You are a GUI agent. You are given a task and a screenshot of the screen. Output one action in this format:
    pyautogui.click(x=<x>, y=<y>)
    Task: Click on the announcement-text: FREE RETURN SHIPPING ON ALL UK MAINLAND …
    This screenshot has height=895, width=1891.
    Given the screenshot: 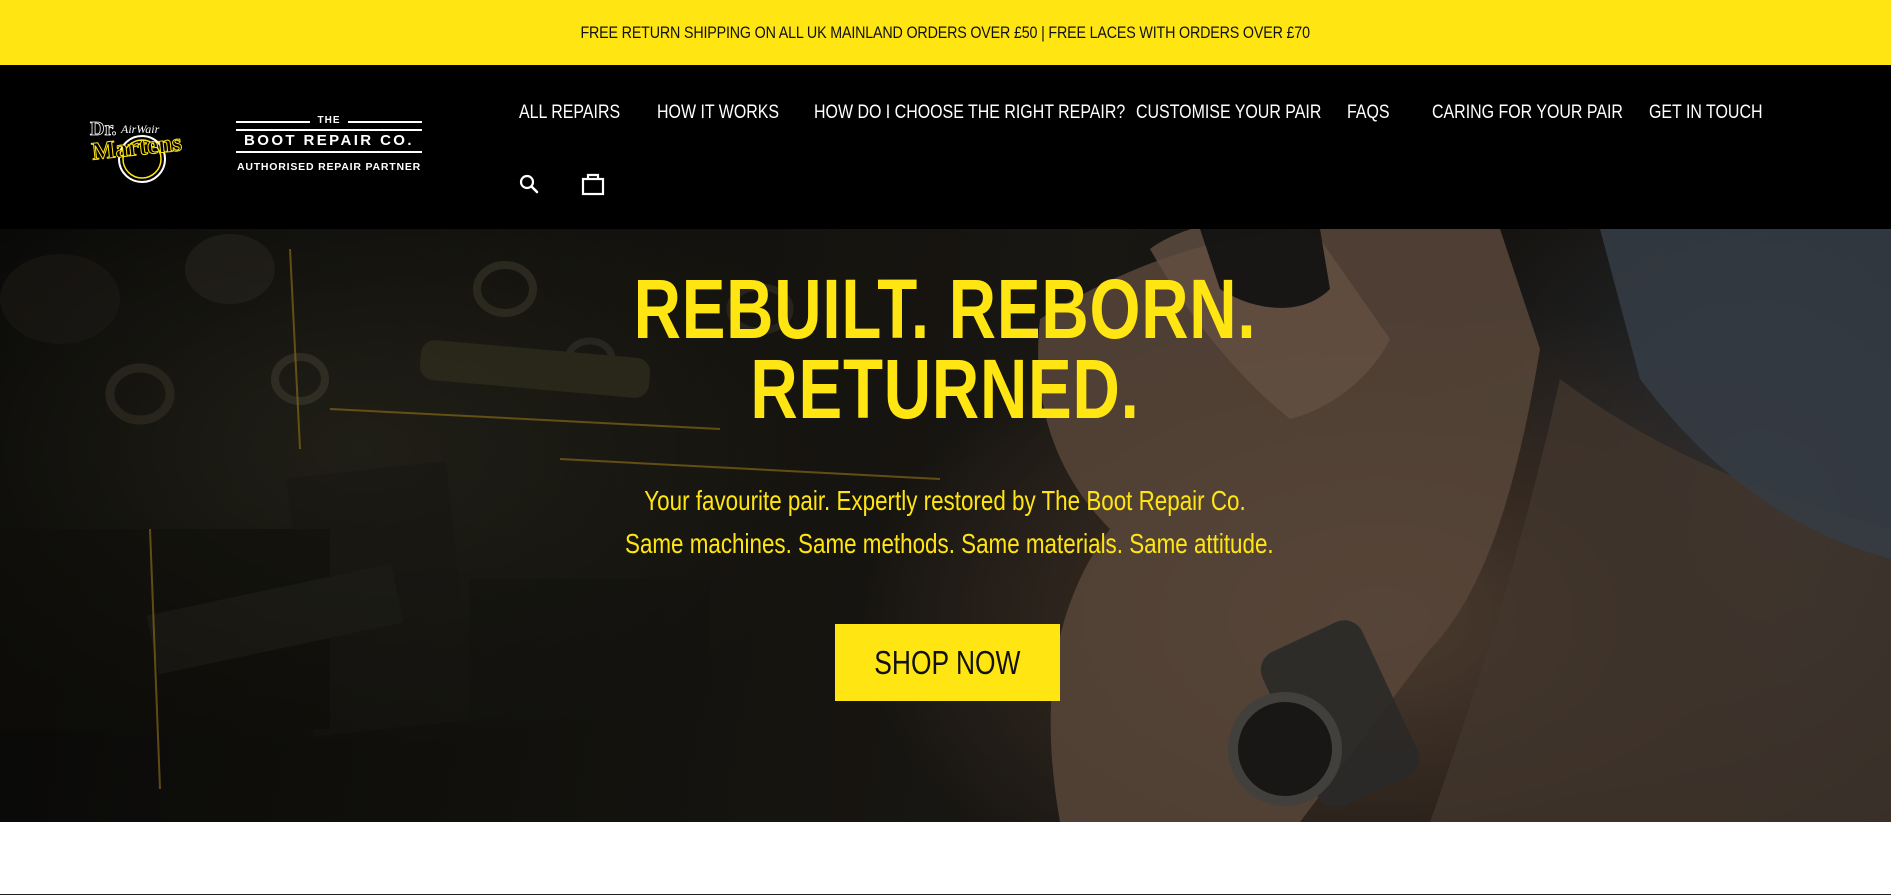 What is the action you would take?
    pyautogui.click(x=945, y=32)
    